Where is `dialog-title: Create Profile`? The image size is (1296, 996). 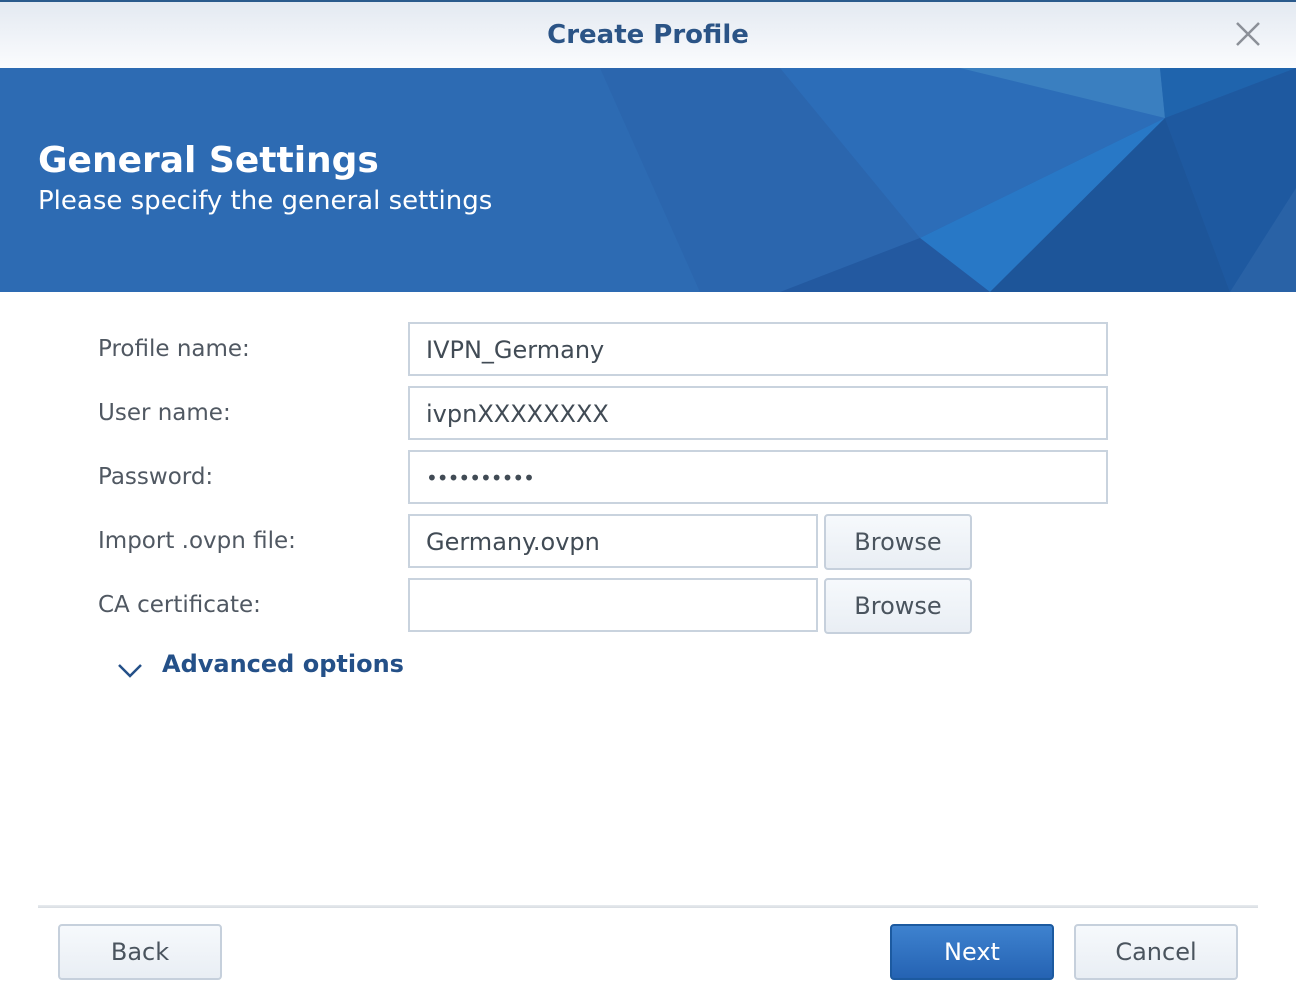
dialog-title: Create Profile is located at coordinates (648, 35).